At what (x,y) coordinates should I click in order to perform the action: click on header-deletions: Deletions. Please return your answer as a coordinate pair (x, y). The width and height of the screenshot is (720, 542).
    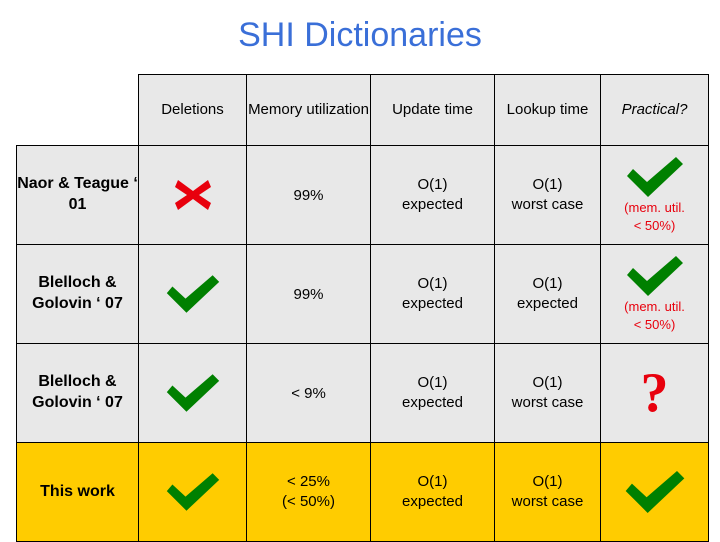
    Looking at the image, I should click on (192, 110).